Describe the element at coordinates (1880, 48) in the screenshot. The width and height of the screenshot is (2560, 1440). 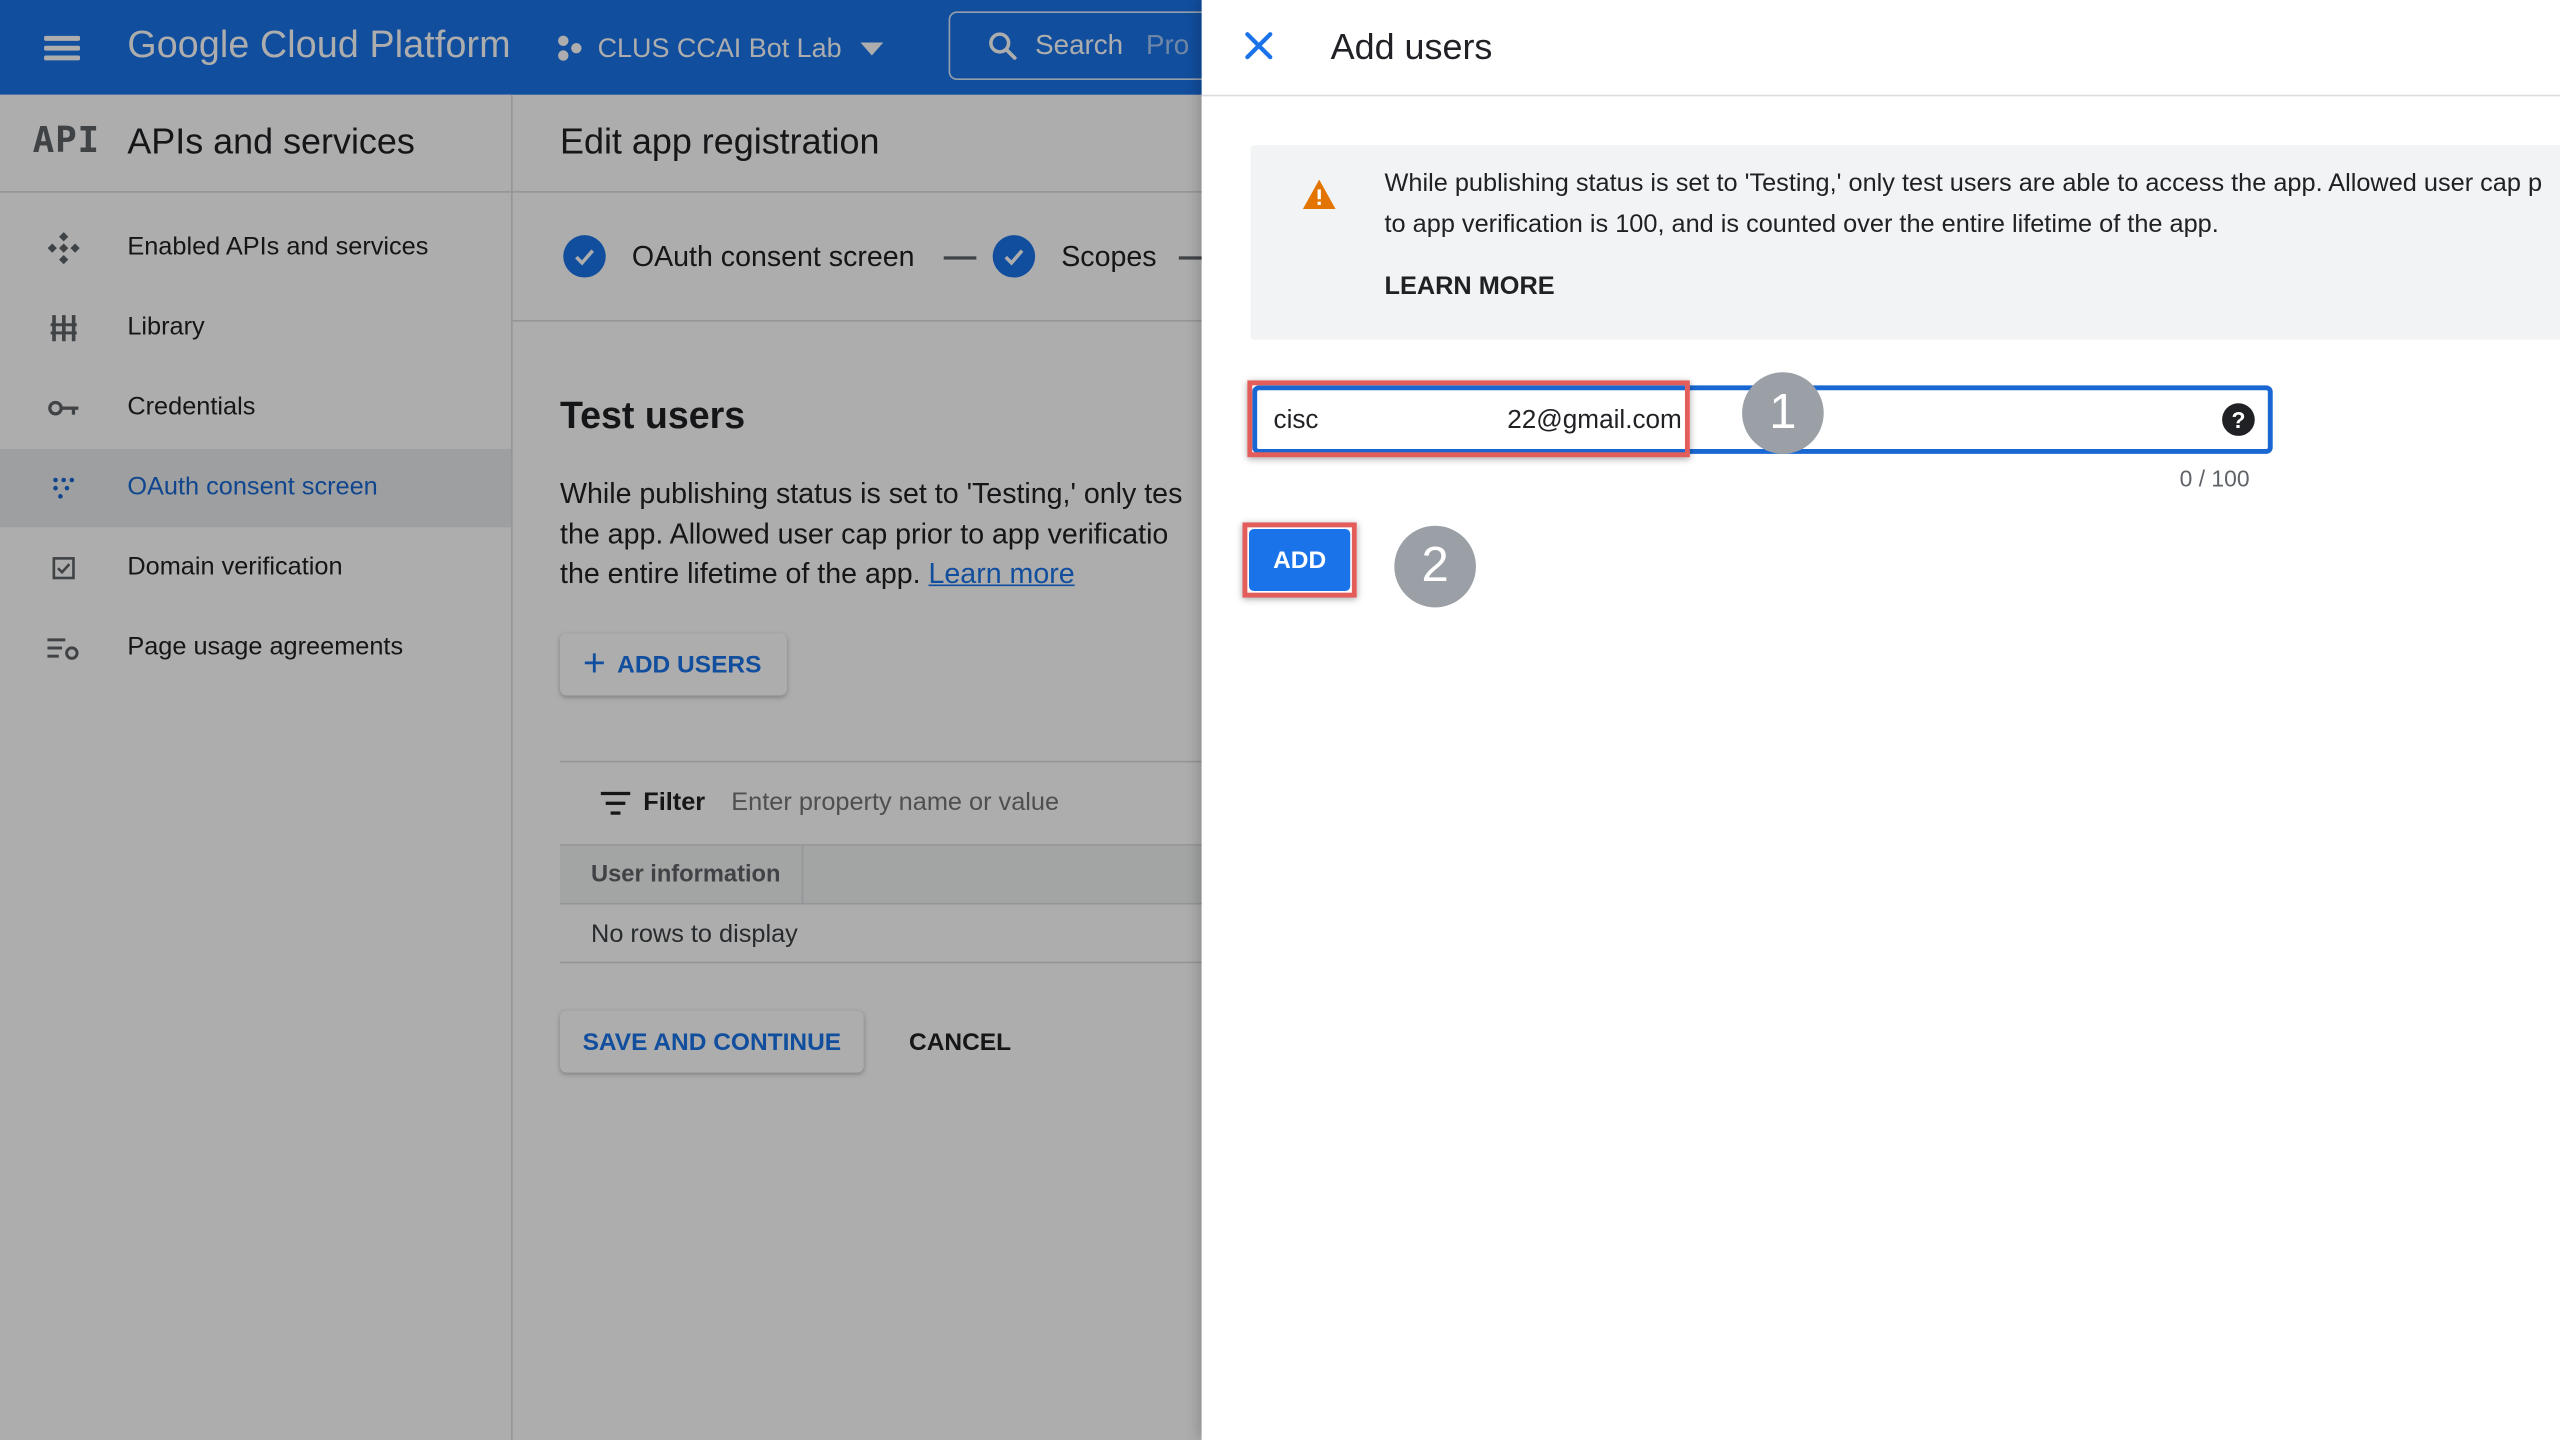
I see `drawer-header: Add users` at that location.